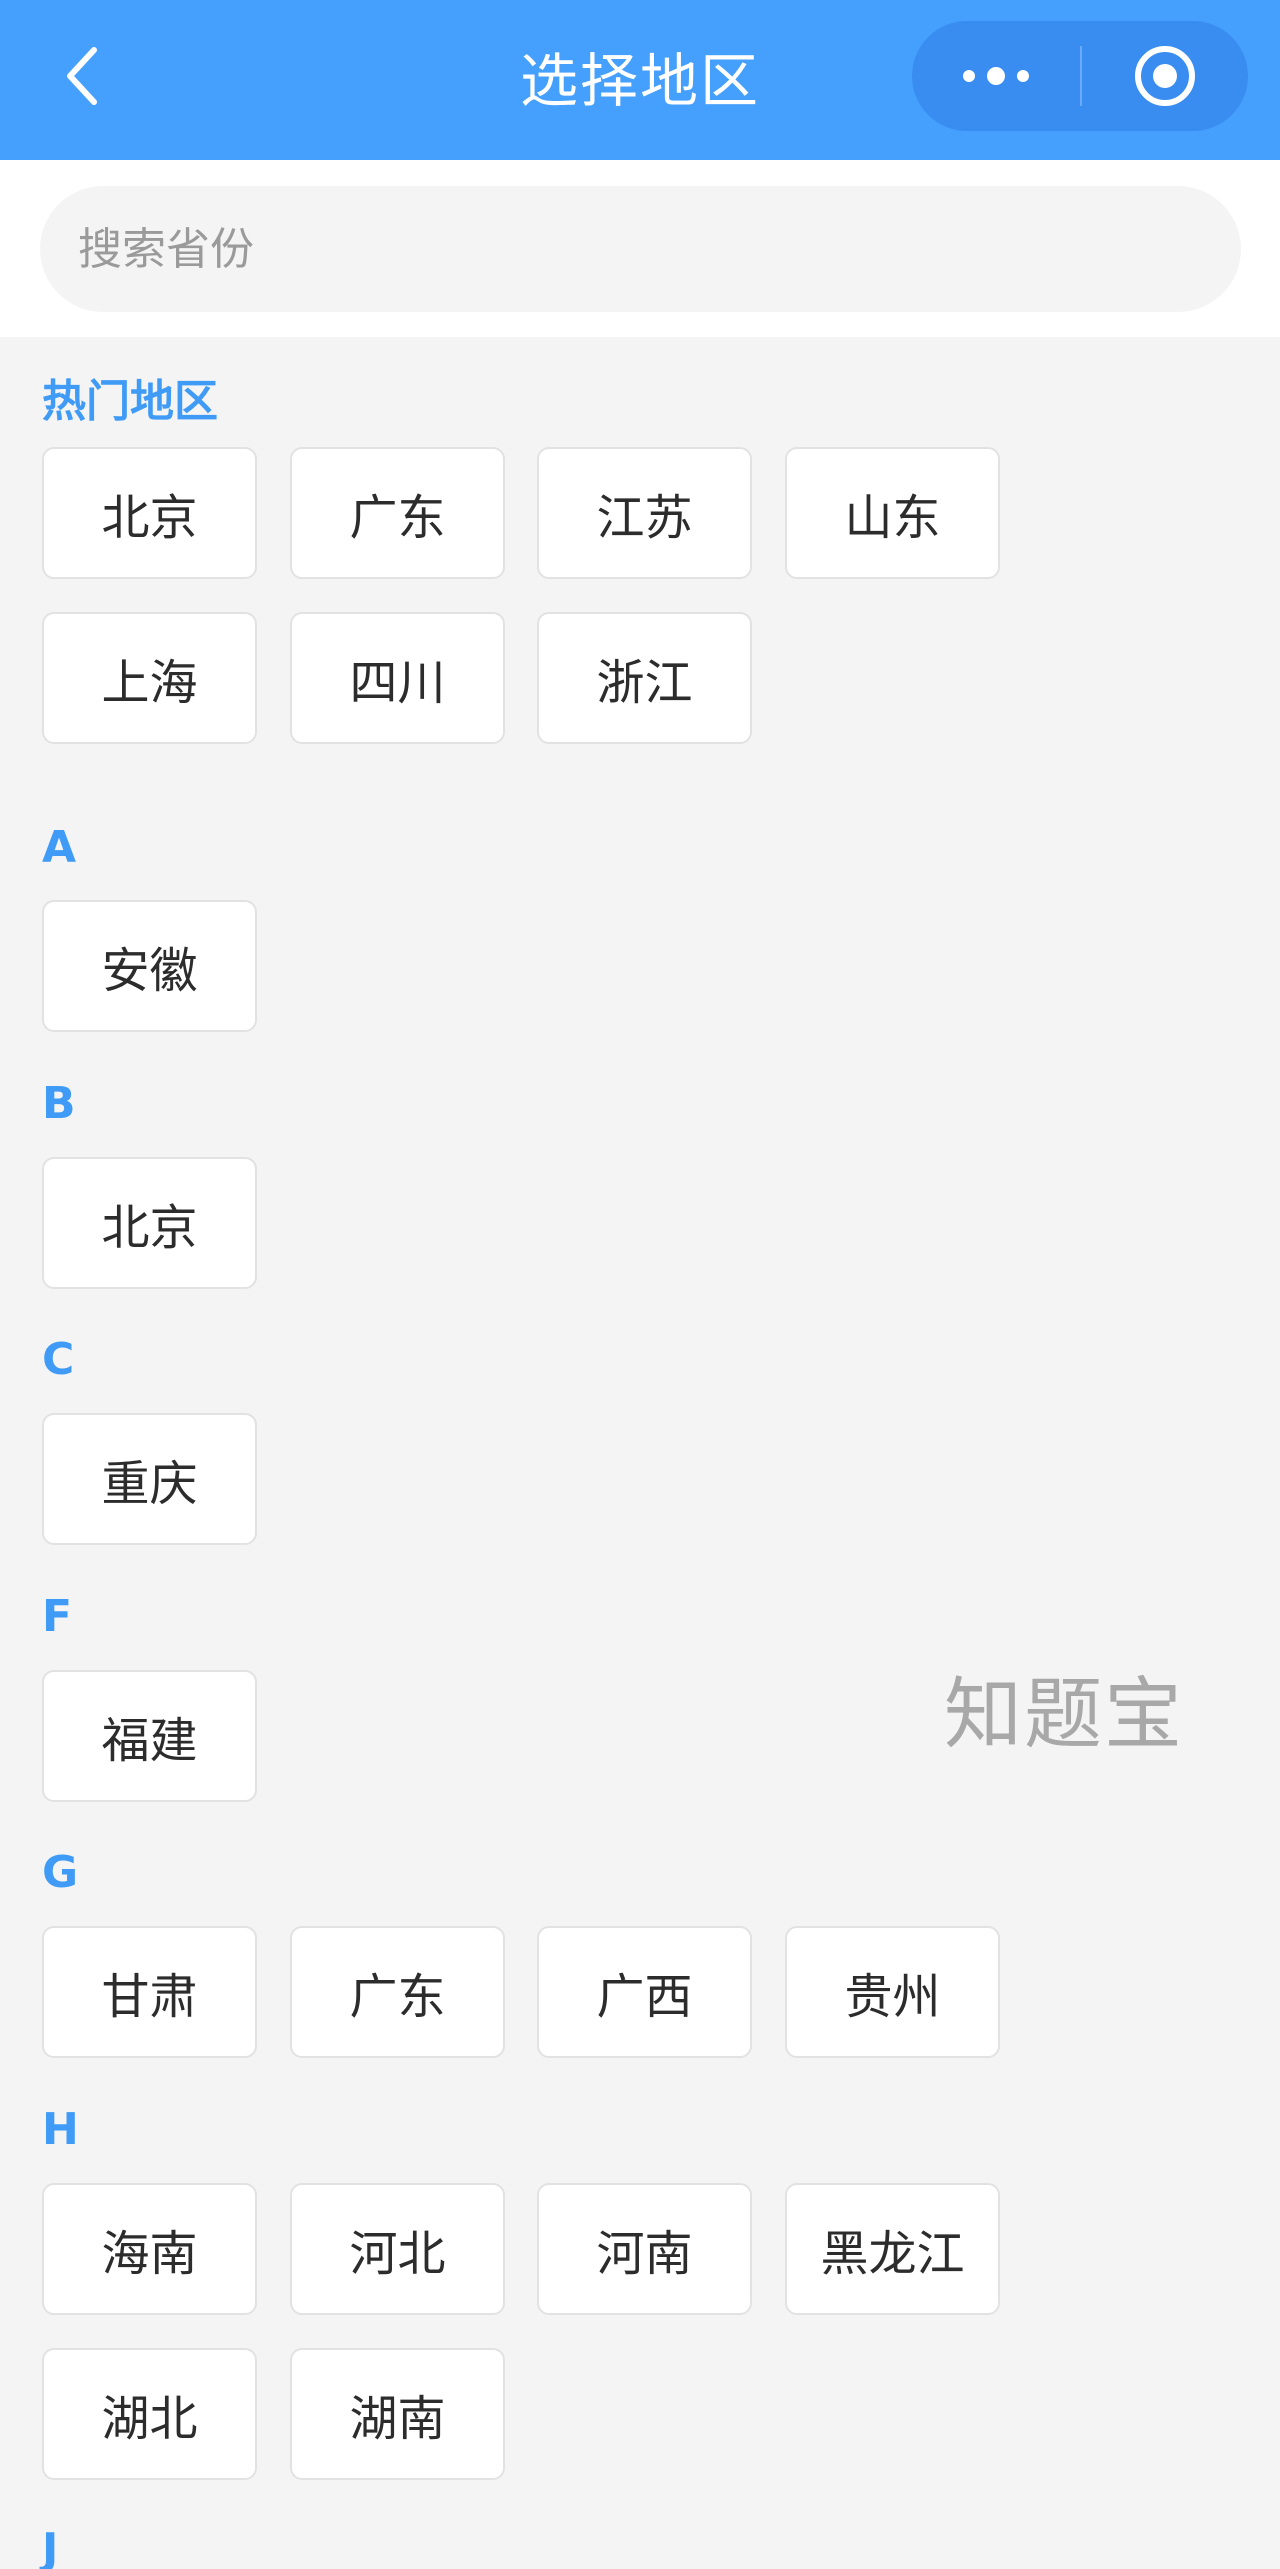 This screenshot has width=1280, height=2569. I want to click on hot-region-chip: 北京, so click(149, 513).